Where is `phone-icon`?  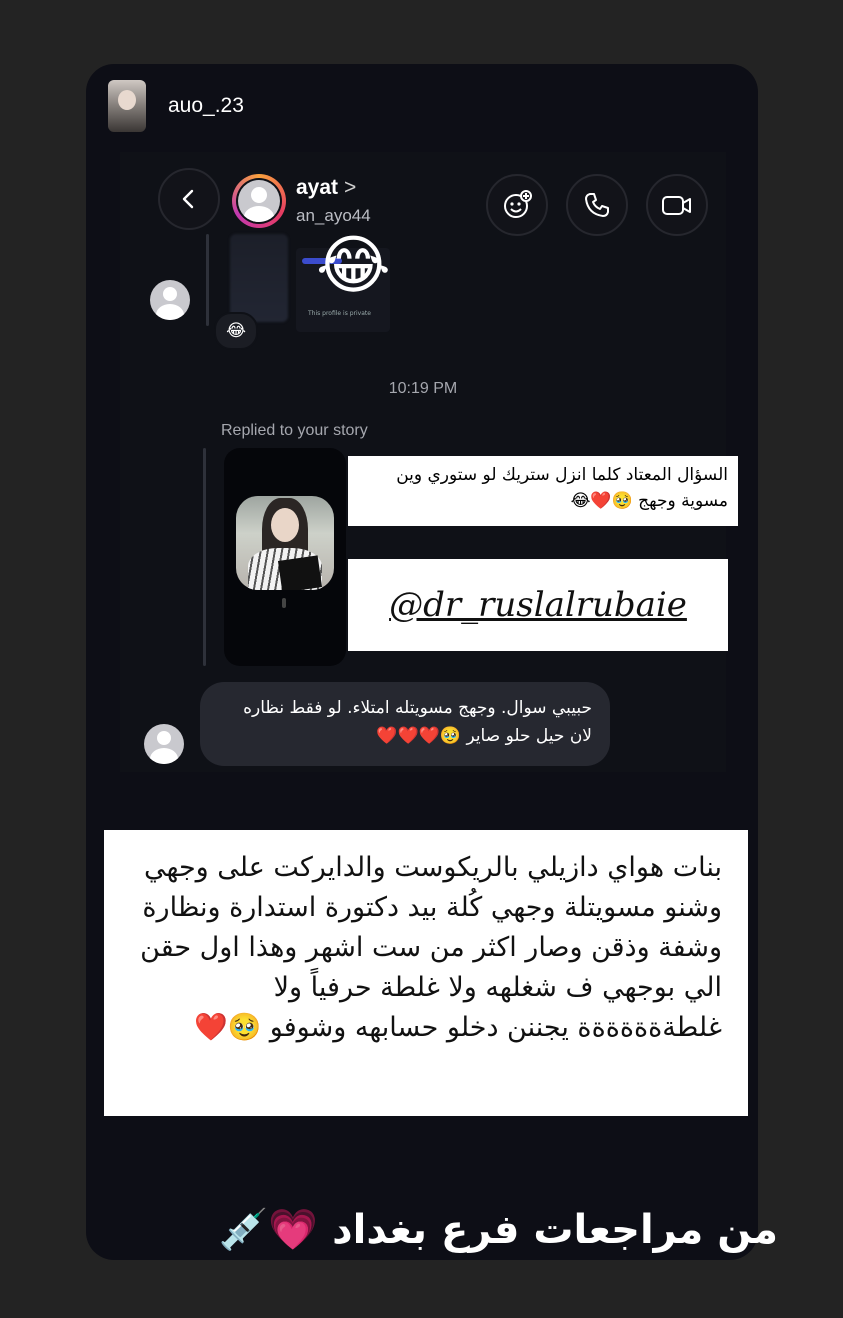
phone-icon is located at coordinates (597, 205).